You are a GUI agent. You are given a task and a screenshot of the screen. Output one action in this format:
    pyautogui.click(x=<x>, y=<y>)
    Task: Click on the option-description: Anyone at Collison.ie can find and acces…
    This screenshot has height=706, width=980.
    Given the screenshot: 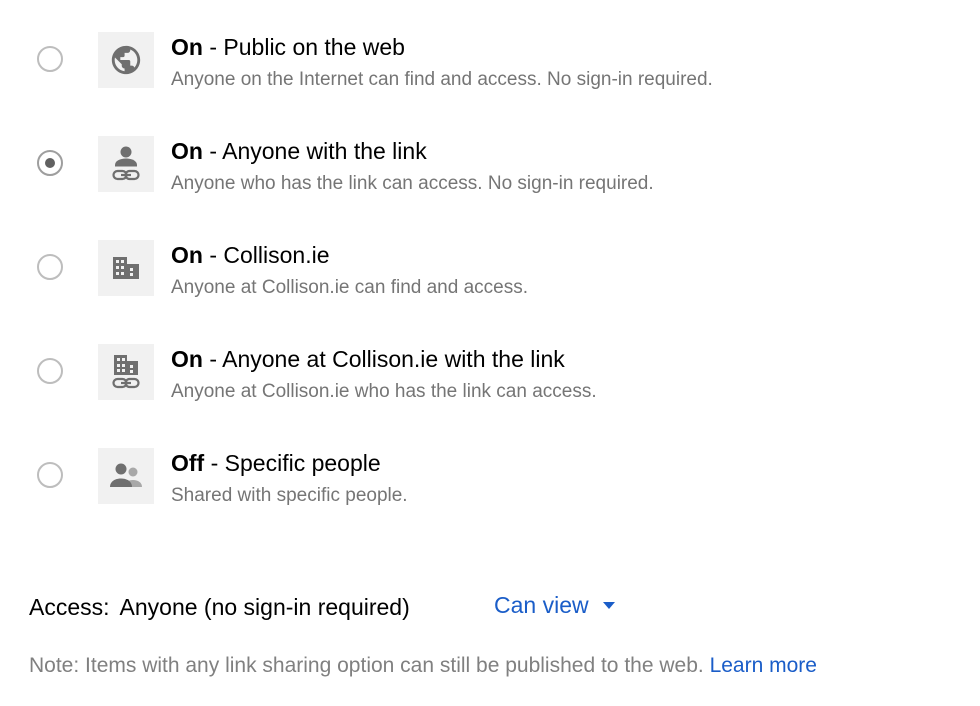 What is the action you would take?
    pyautogui.click(x=349, y=287)
    